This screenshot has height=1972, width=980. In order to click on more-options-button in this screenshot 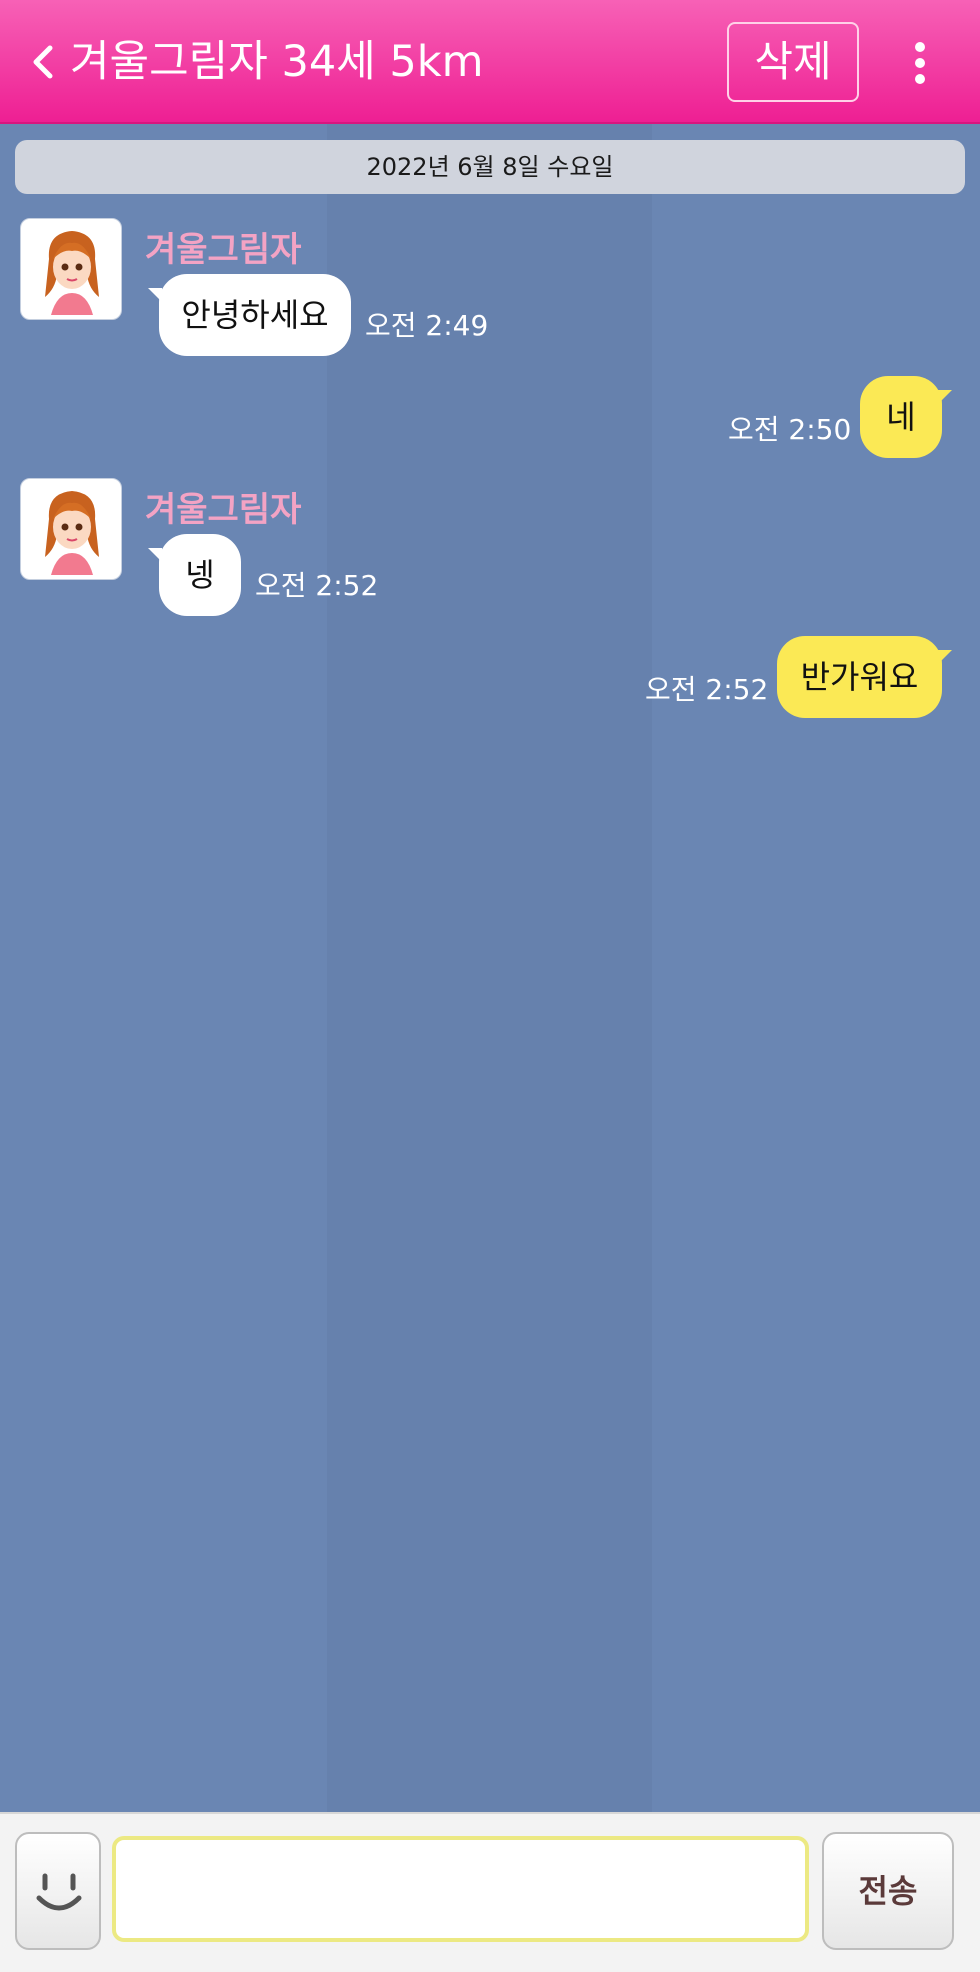, I will do `click(920, 62)`.